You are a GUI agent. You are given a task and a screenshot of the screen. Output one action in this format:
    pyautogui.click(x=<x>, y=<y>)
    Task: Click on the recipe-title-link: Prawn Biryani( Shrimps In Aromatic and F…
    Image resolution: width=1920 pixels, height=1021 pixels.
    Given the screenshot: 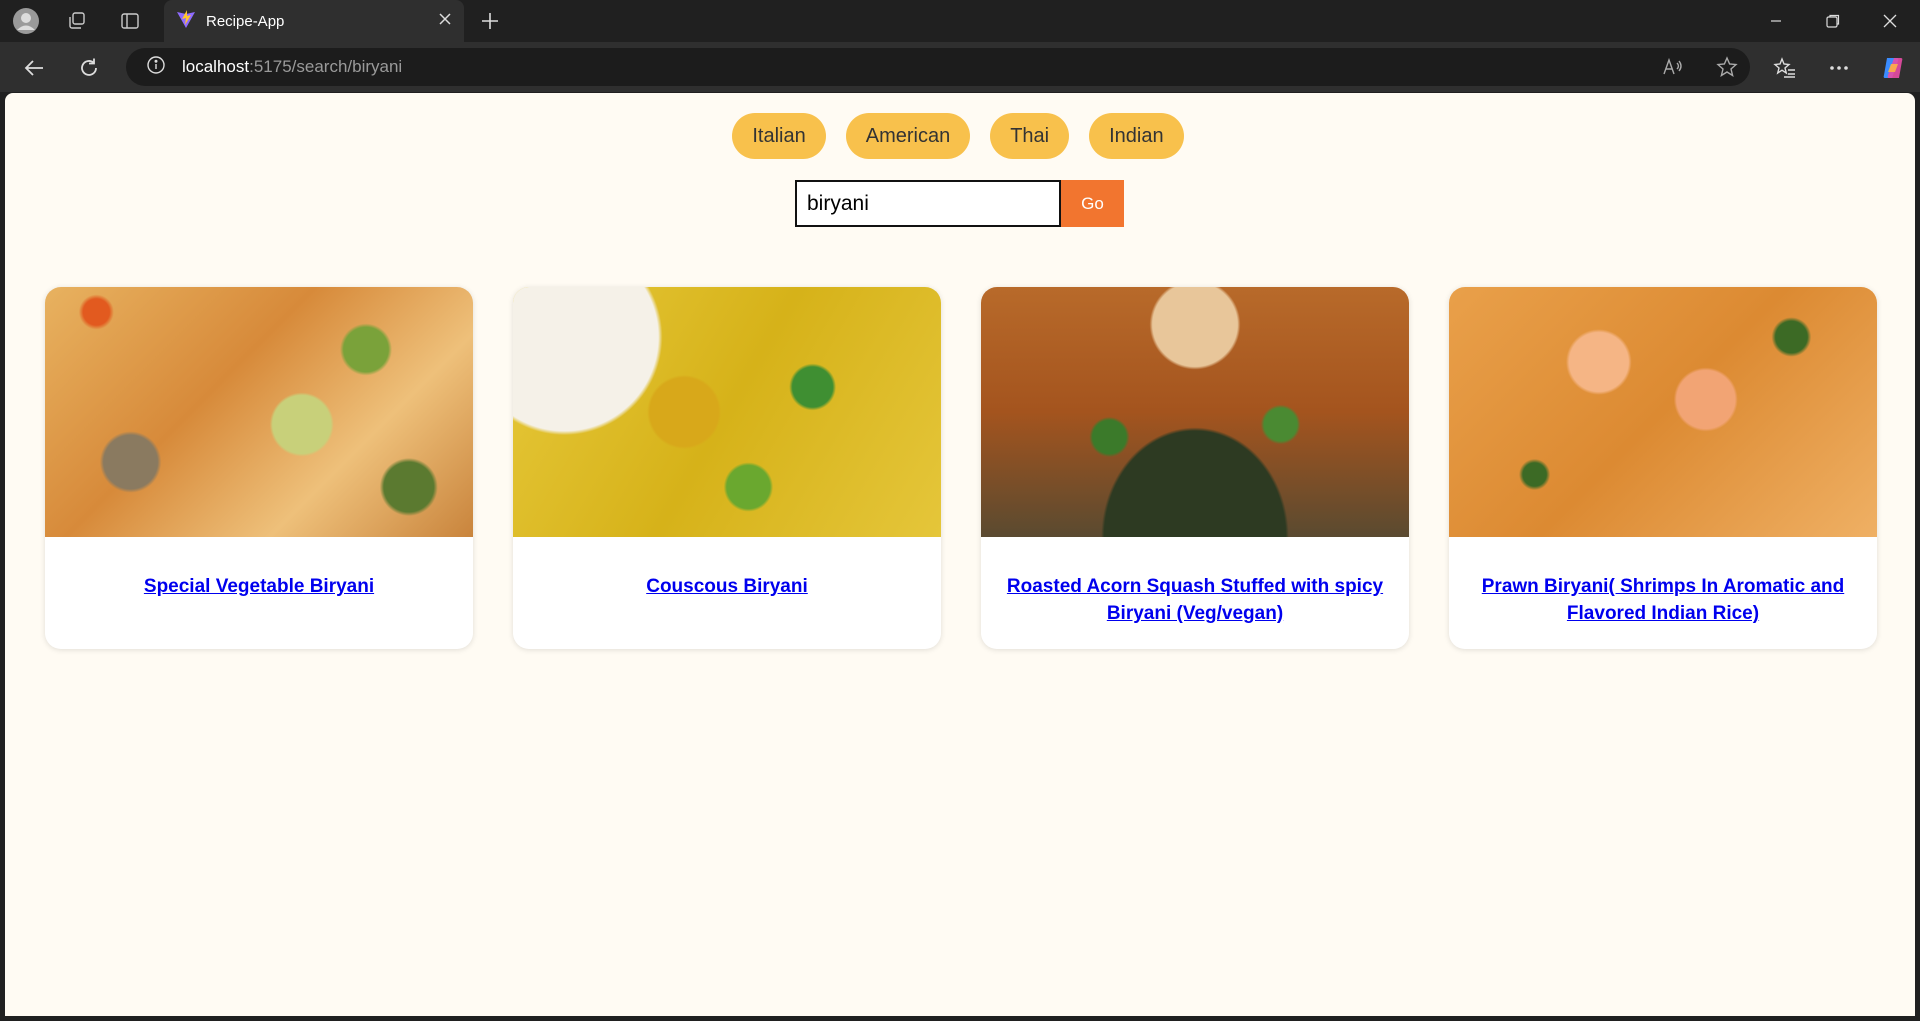 What is the action you would take?
    pyautogui.click(x=1663, y=611)
    